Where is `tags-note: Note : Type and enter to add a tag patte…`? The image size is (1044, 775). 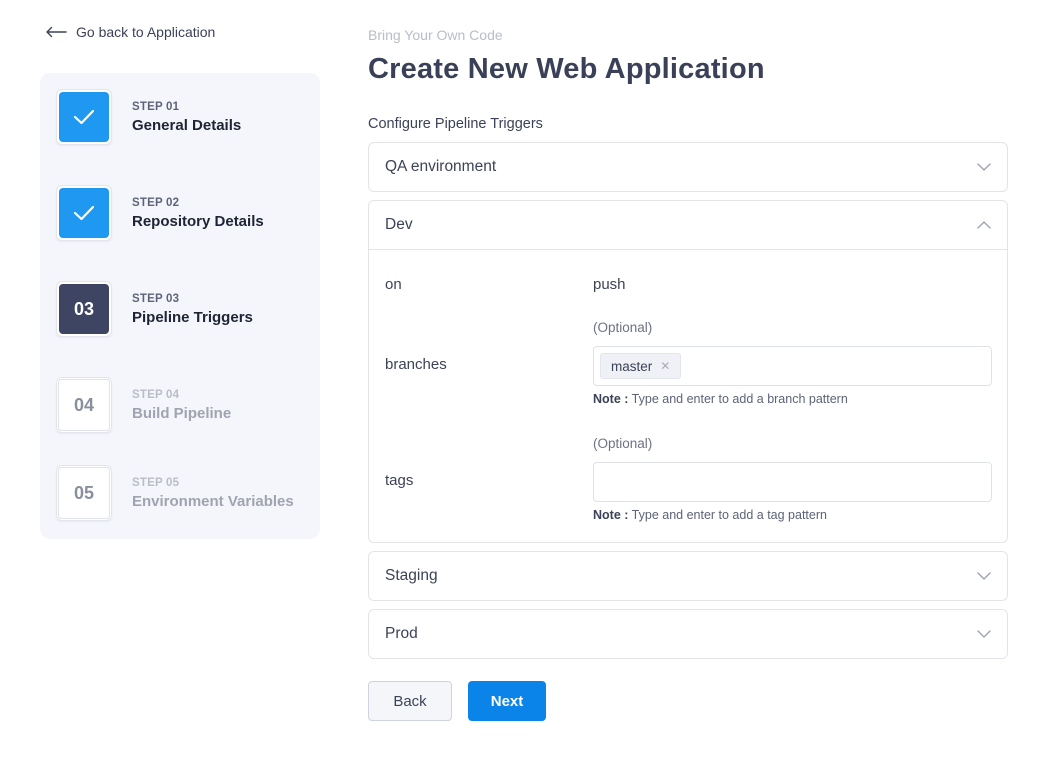 tags-note: Note : Type and enter to add a tag patte… is located at coordinates (710, 515).